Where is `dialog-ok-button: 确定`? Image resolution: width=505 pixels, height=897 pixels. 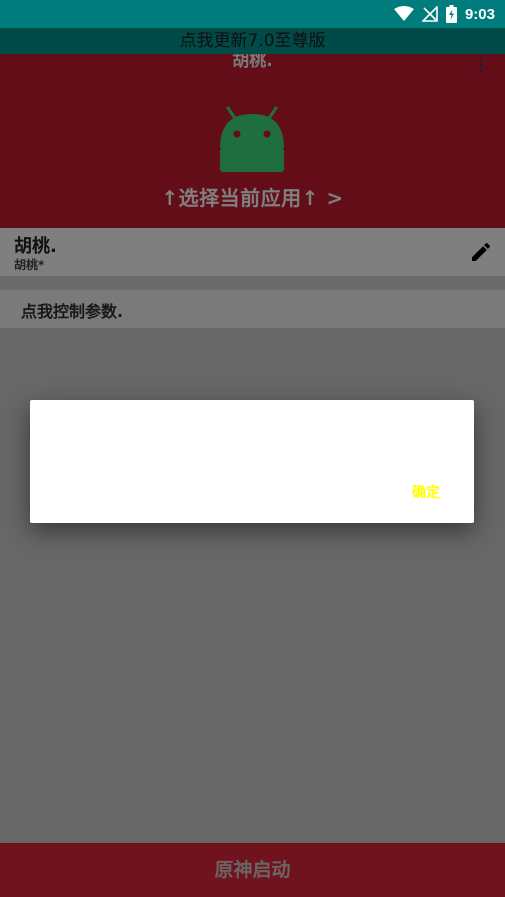
dialog-ok-button: 确定 is located at coordinates (426, 492).